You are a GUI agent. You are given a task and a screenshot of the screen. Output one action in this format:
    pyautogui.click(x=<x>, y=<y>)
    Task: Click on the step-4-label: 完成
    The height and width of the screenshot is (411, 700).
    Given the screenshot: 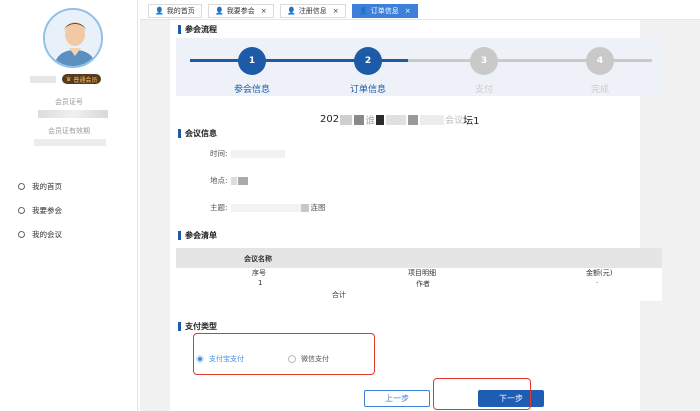 What is the action you would take?
    pyautogui.click(x=599, y=90)
    